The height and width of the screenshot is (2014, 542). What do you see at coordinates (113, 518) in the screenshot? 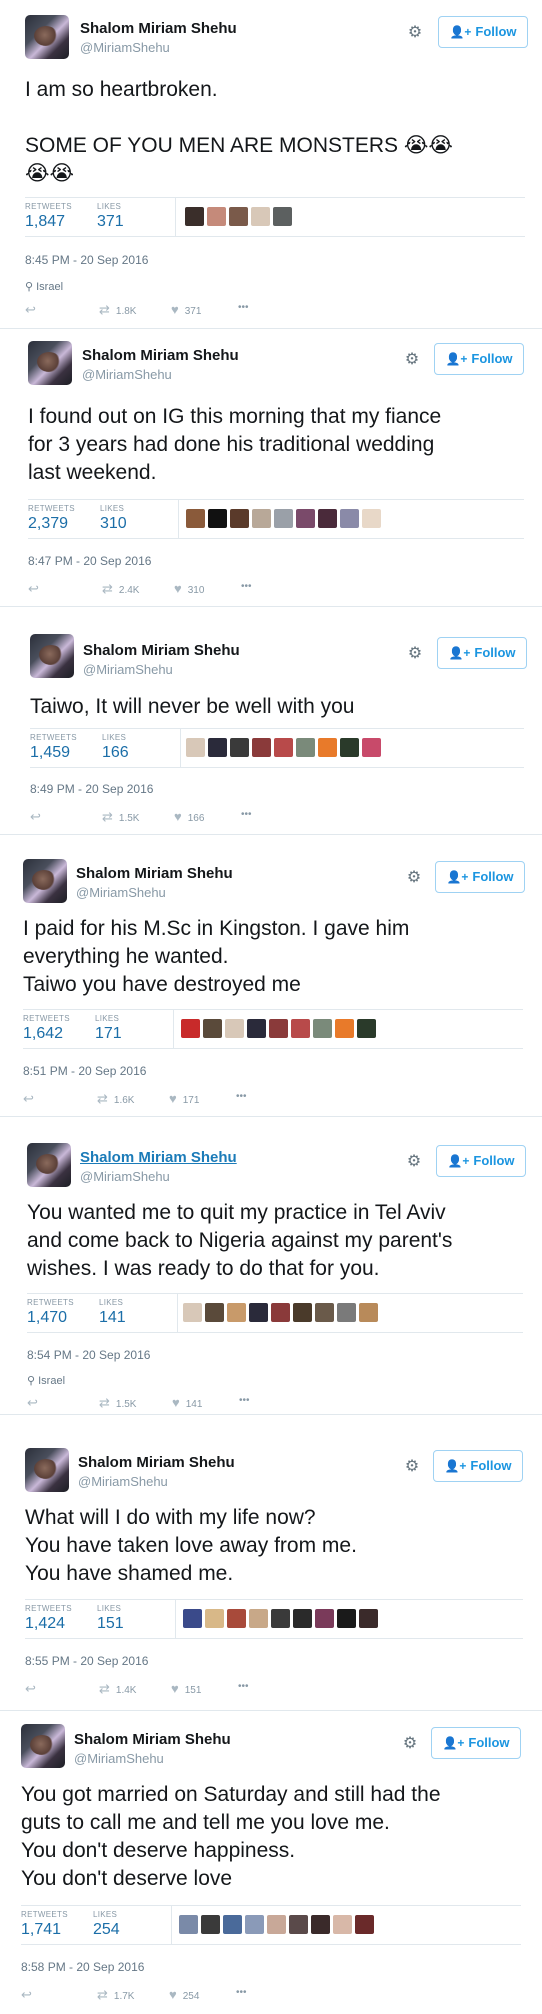
I see `likes-stat: LIKES 310` at bounding box center [113, 518].